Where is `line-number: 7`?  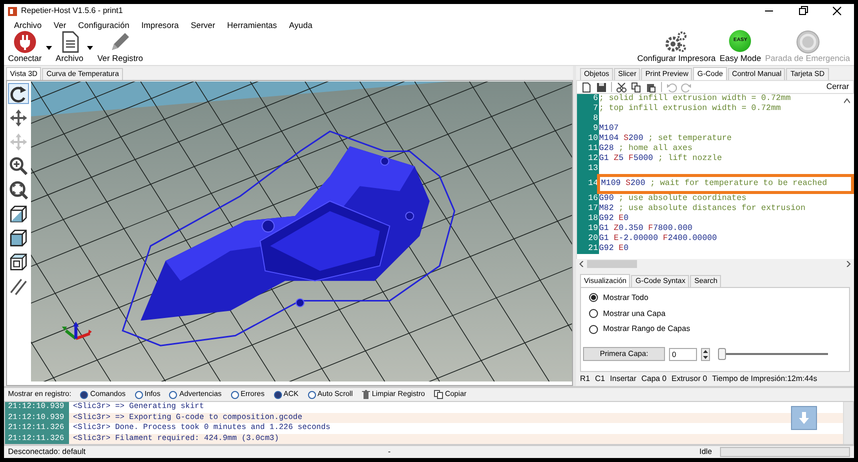
line-number: 7 is located at coordinates (588, 109).